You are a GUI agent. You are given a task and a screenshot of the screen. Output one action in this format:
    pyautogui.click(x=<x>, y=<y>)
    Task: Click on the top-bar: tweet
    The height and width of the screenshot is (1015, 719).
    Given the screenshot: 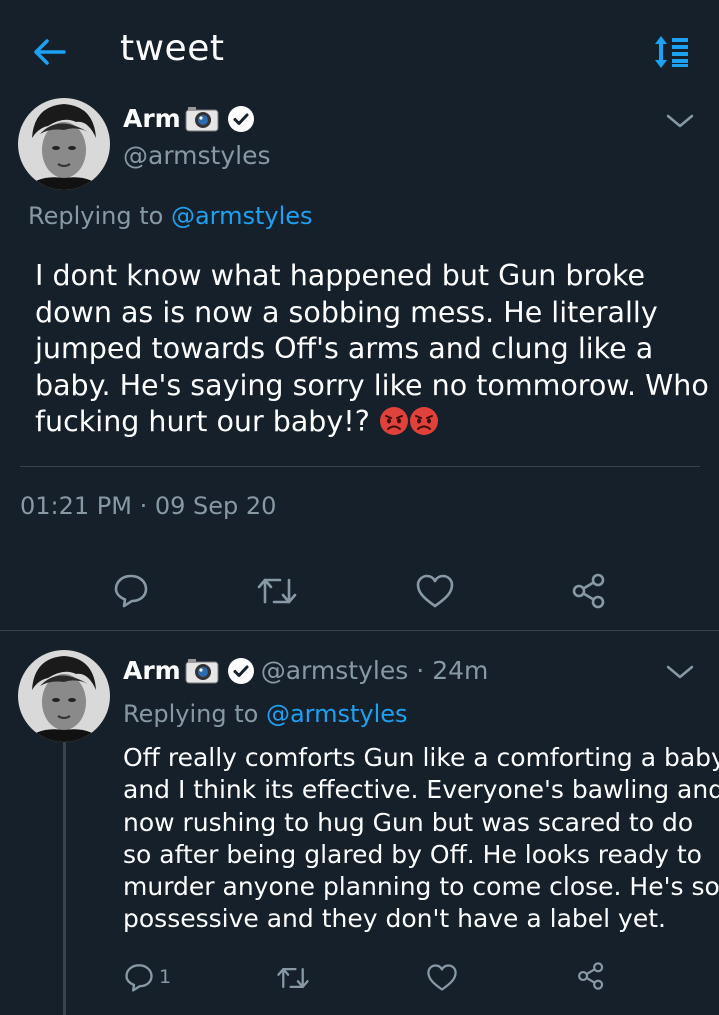 What is the action you would take?
    pyautogui.click(x=359, y=50)
    